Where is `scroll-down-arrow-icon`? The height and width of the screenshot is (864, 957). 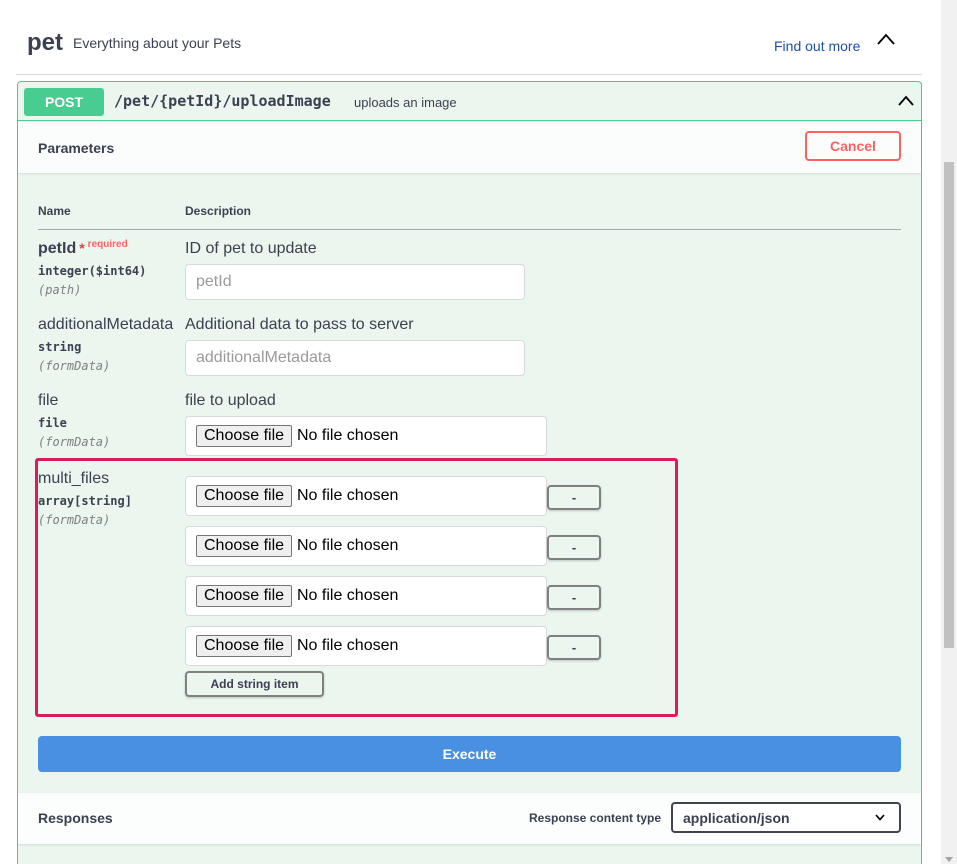 scroll-down-arrow-icon is located at coordinates (949, 859).